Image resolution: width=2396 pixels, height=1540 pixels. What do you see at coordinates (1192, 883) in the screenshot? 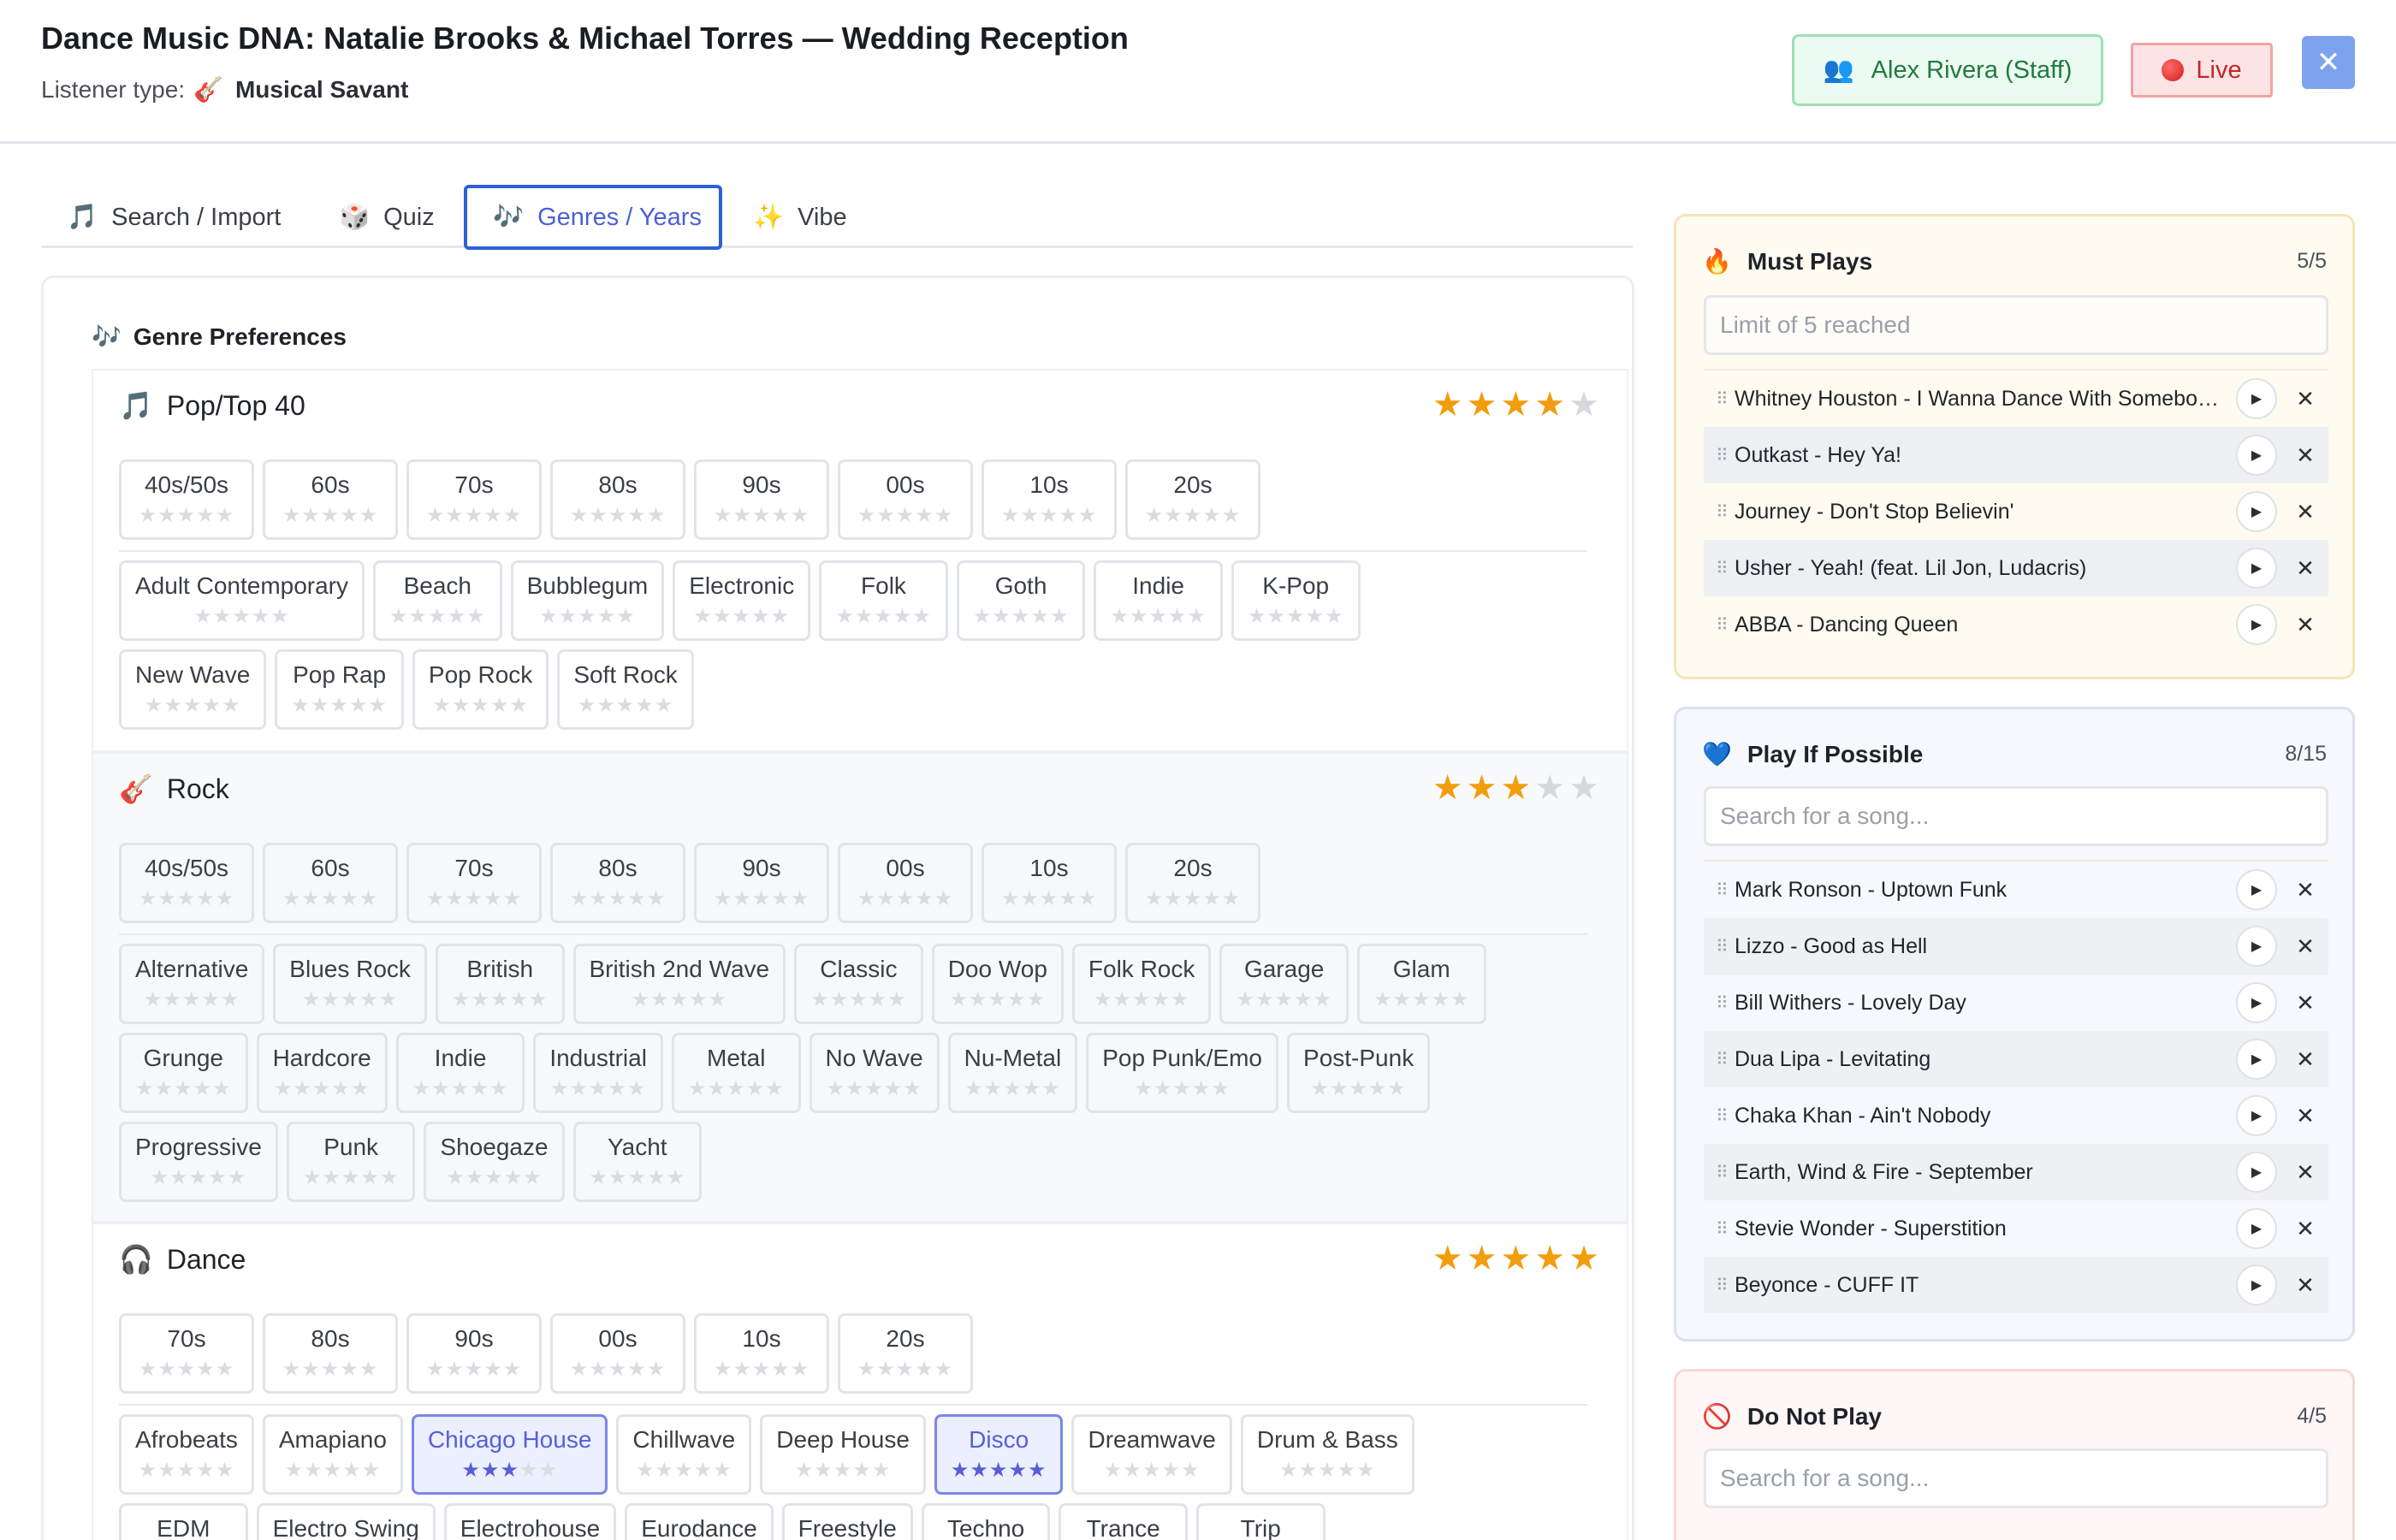
I see `decade-chip-20s: 20s ★★★★★` at bounding box center [1192, 883].